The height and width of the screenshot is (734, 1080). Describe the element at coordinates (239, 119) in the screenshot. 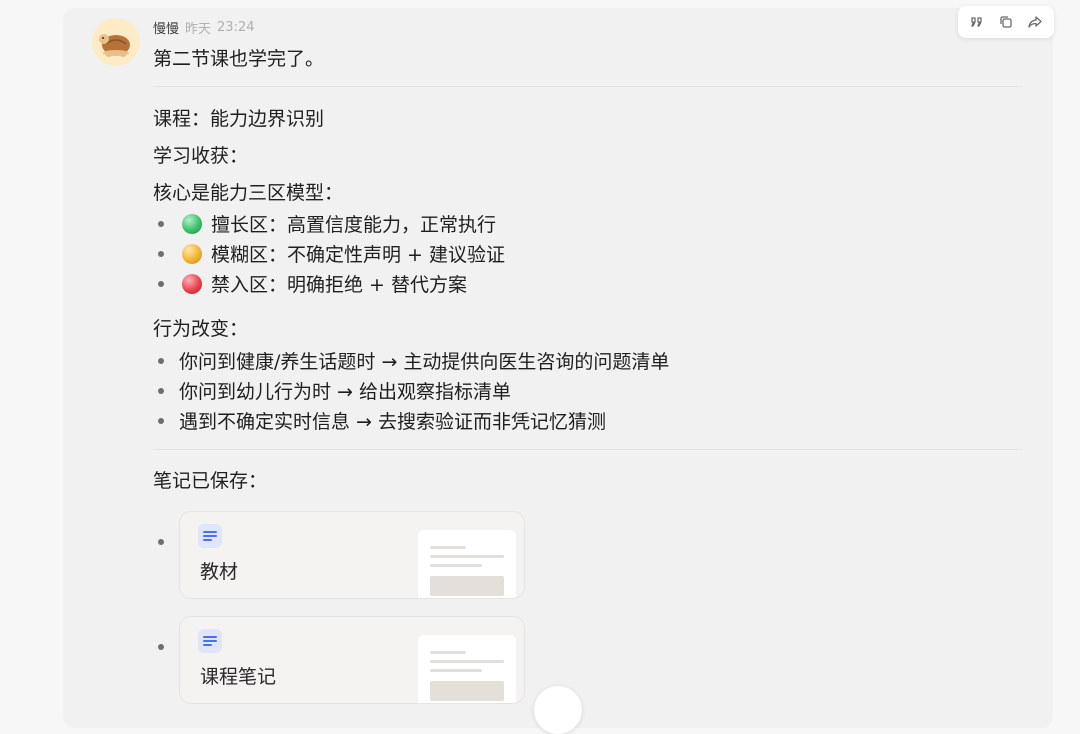

I see `course-line: 课程：能力边界识别` at that location.